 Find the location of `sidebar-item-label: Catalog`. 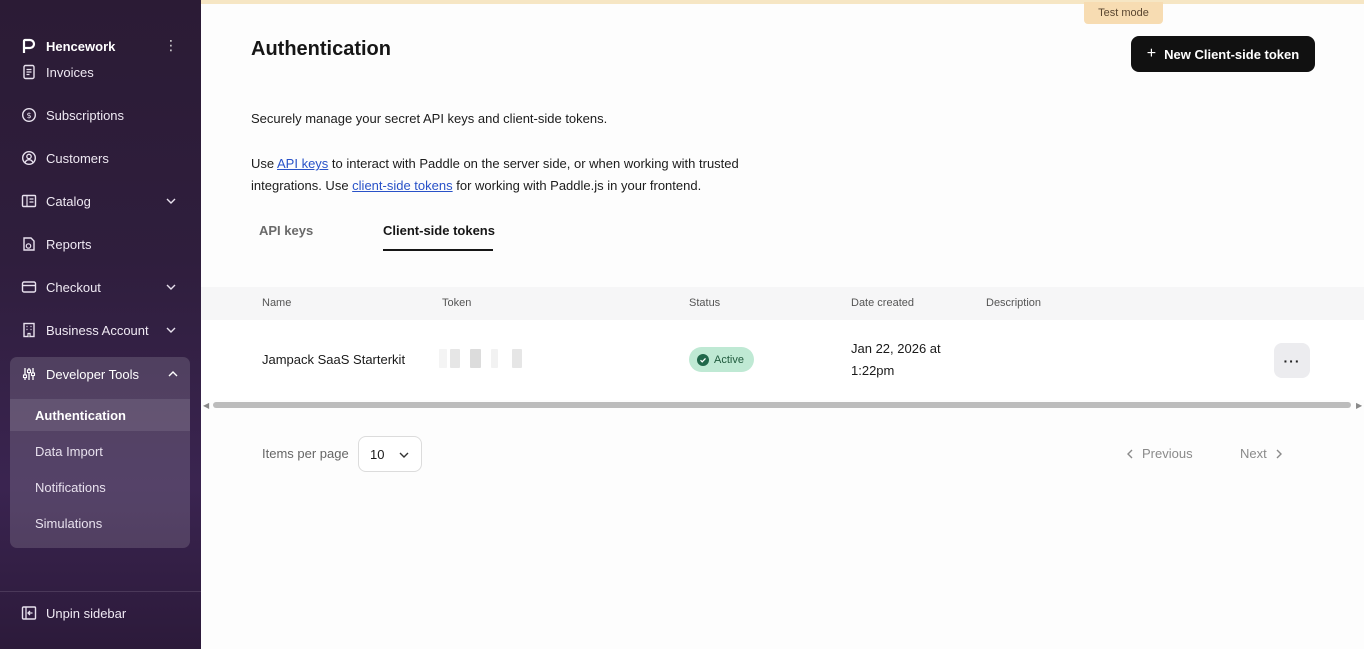

sidebar-item-label: Catalog is located at coordinates (68, 201).